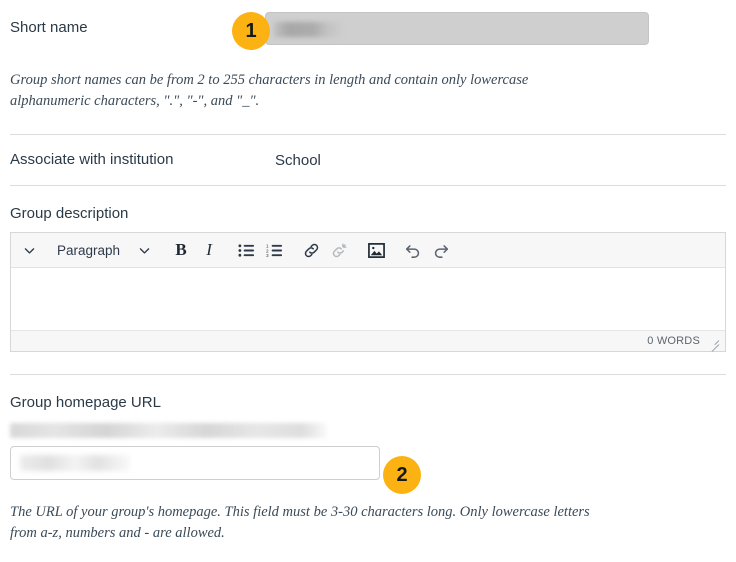  I want to click on group-homepage-url-label: Group homepage URL, so click(85, 403).